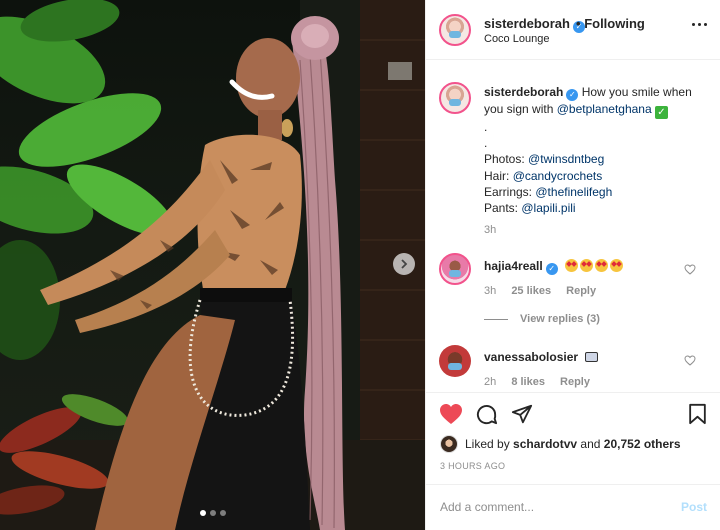 Image resolution: width=720 pixels, height=530 pixels. Describe the element at coordinates (573, 507) in the screenshot. I see `add-comment-bar: Add a comment... Post` at that location.